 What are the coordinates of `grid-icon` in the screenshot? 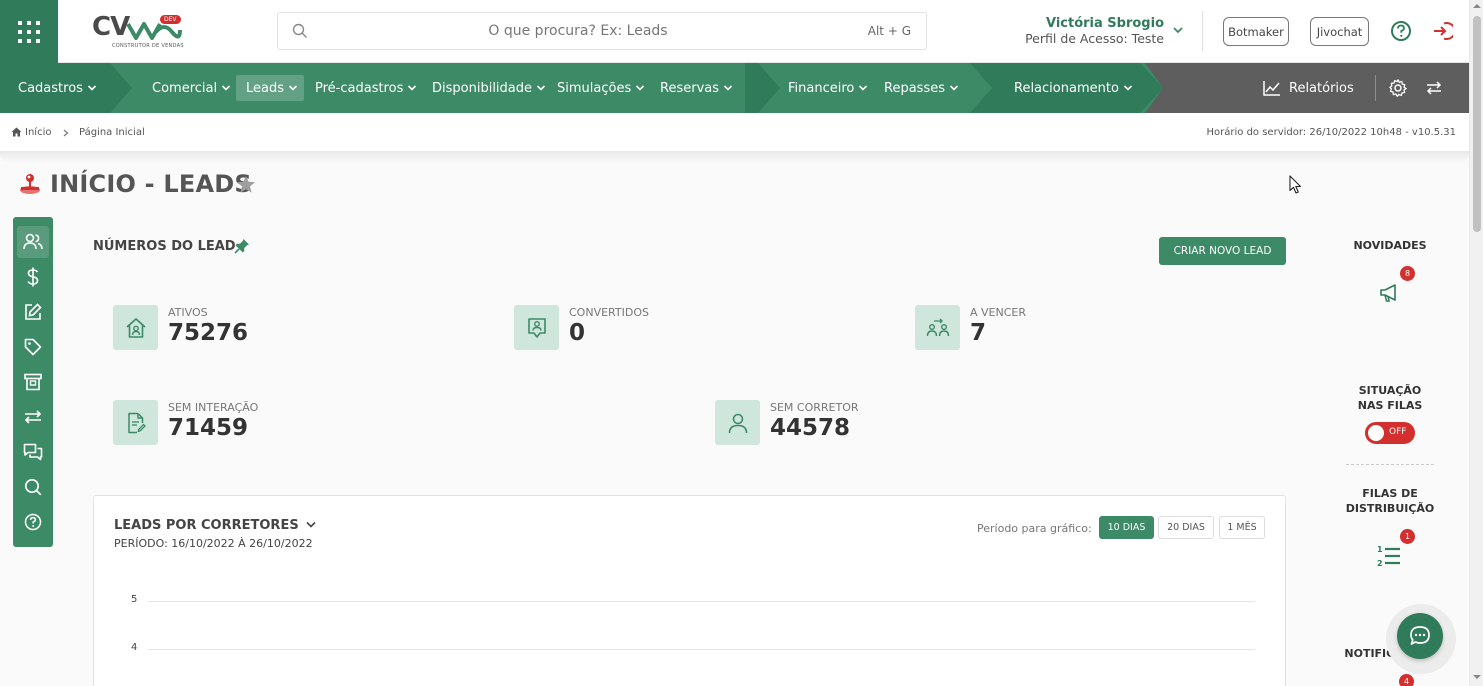 It's located at (29, 31).